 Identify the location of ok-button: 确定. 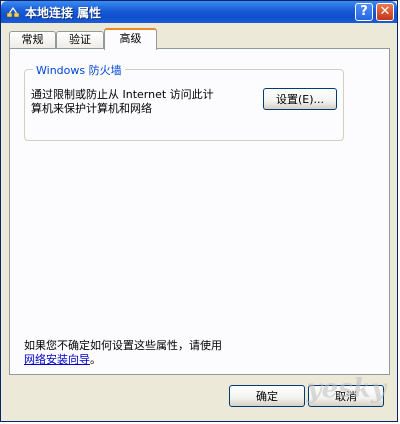
(267, 396).